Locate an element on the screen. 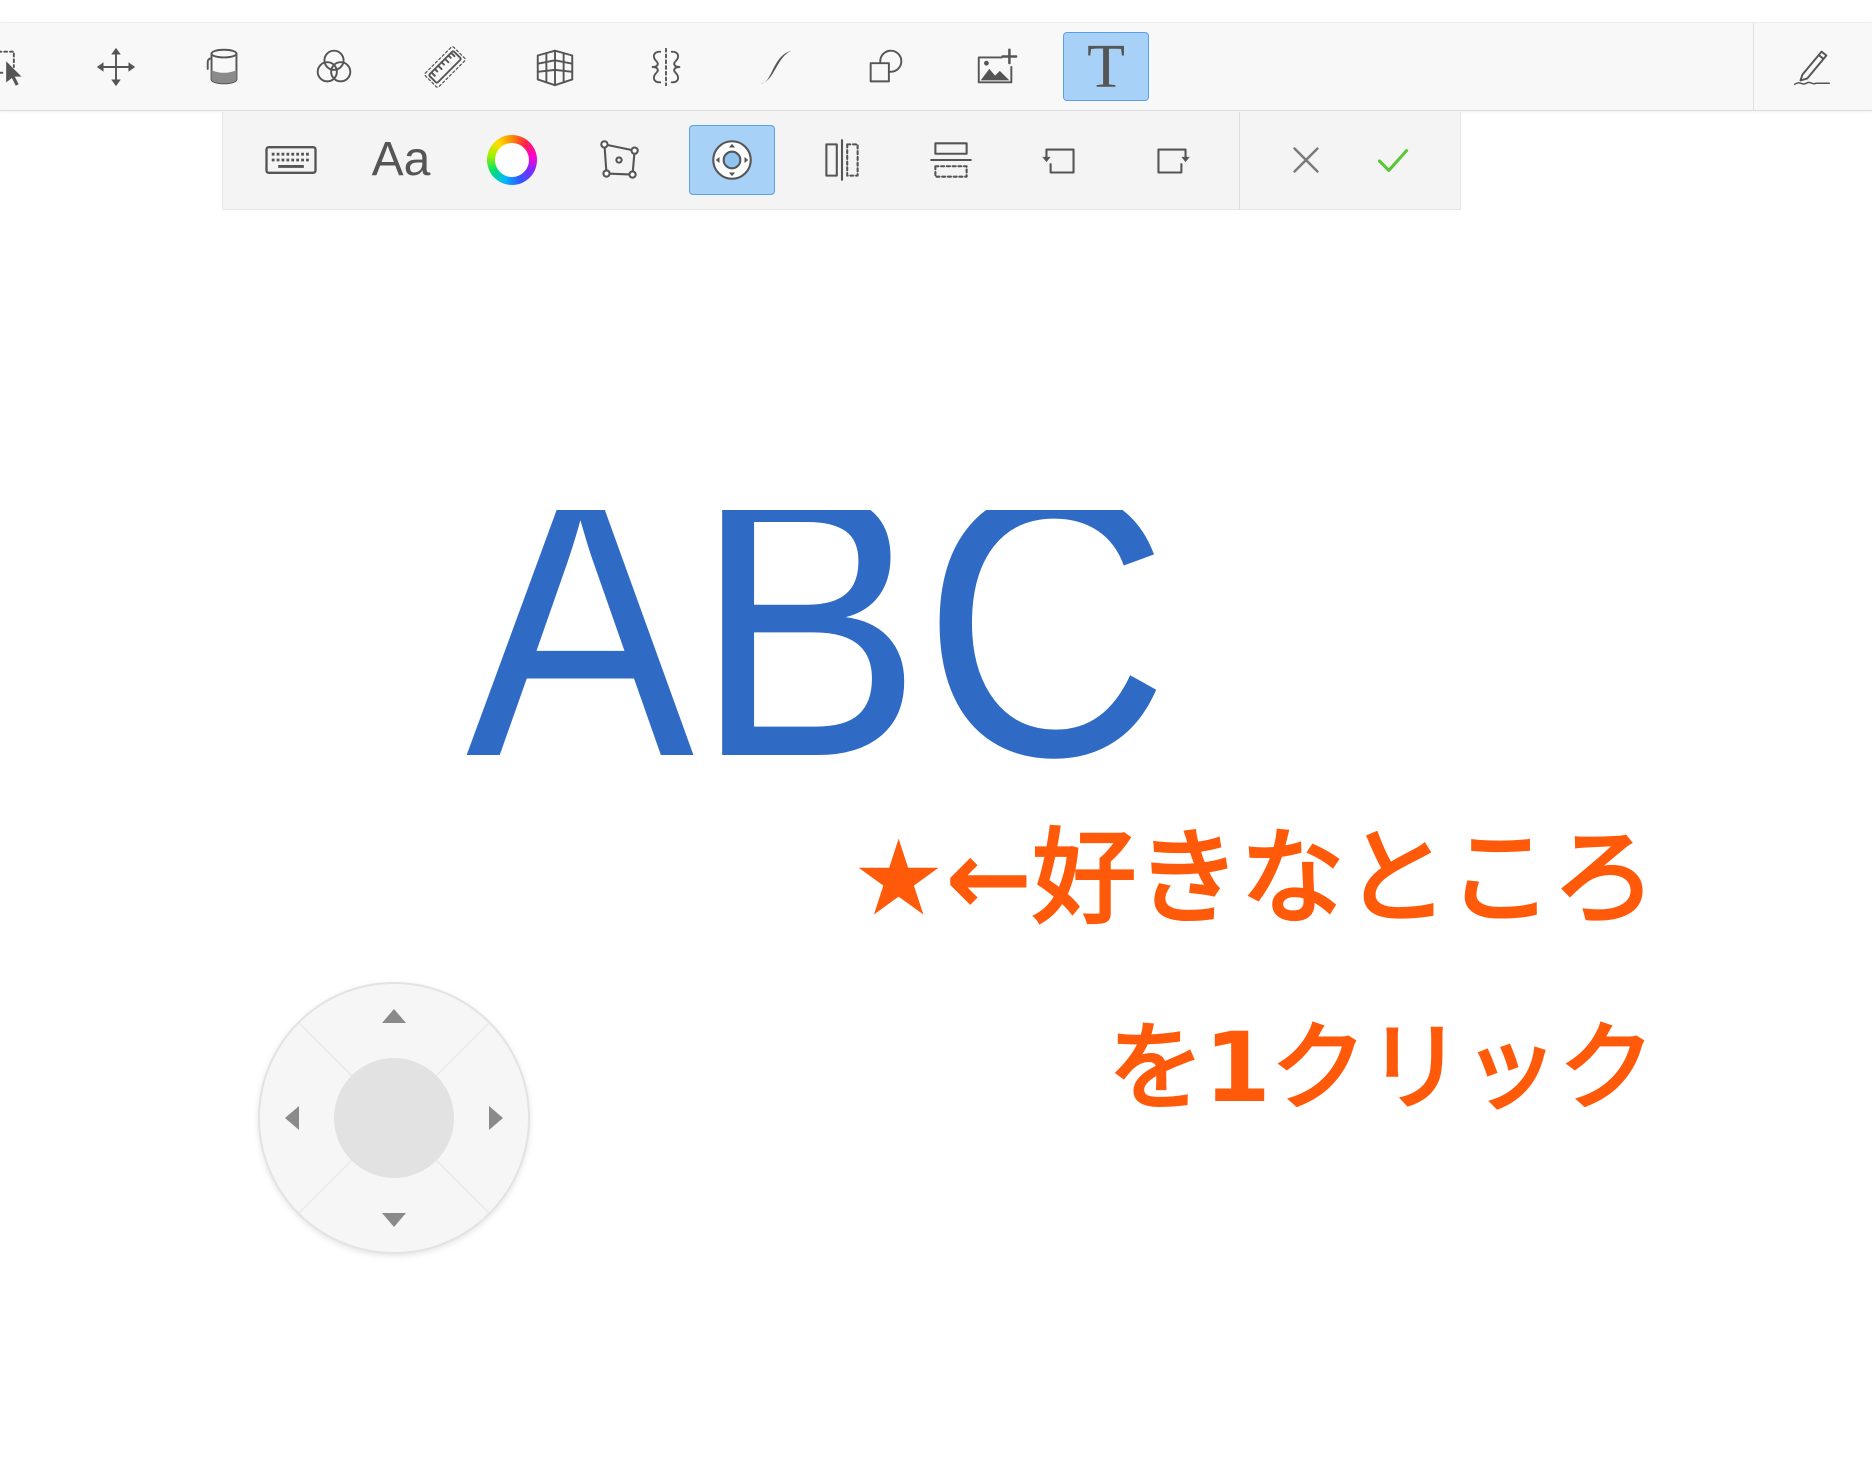  nudge-icon is located at coordinates (732, 160).